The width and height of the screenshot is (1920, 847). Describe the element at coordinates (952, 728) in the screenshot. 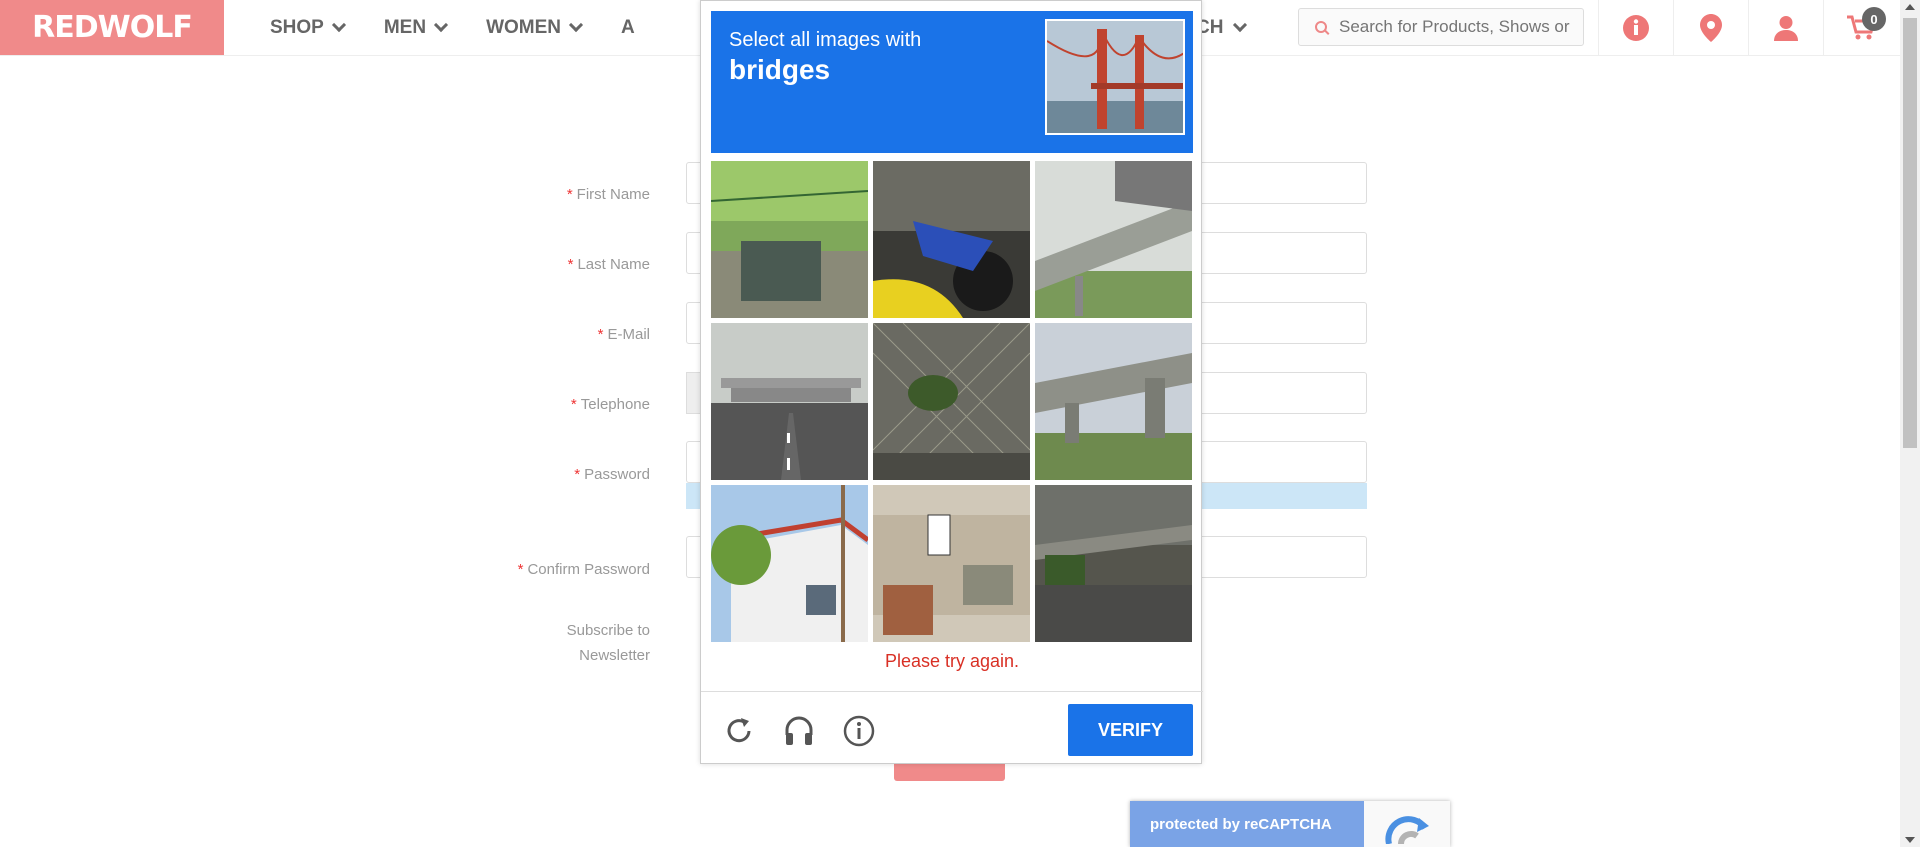

I see `captcha-footer: VERIFY` at that location.